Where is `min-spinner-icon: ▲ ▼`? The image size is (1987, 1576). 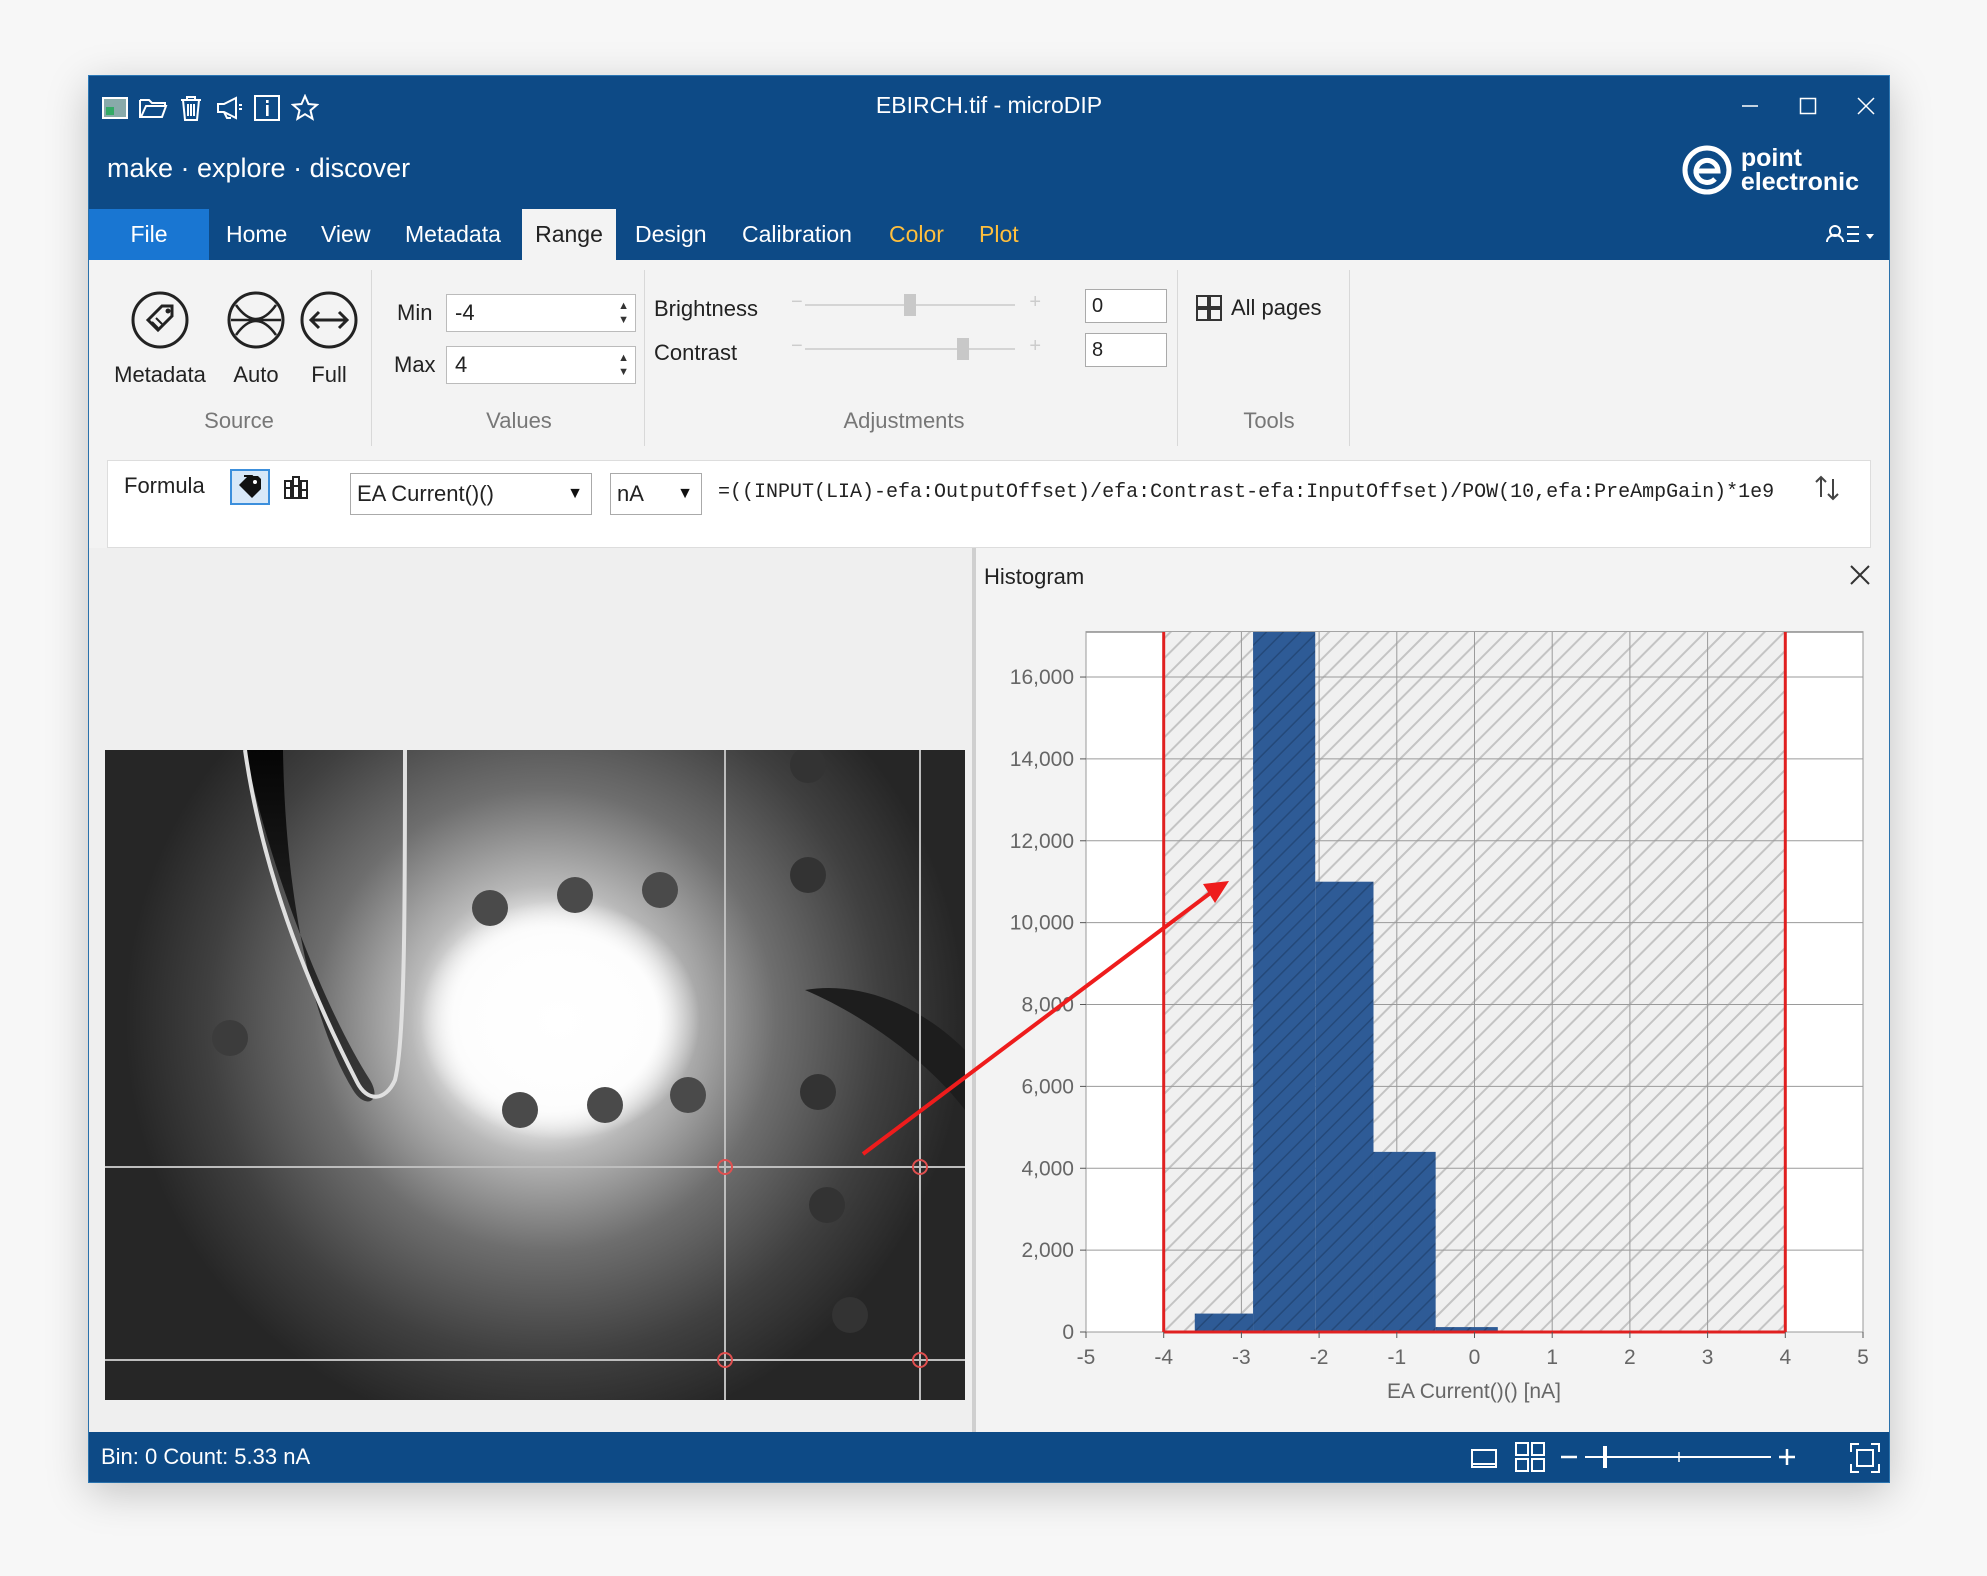
min-spinner-icon: ▲ ▼ is located at coordinates (623, 313).